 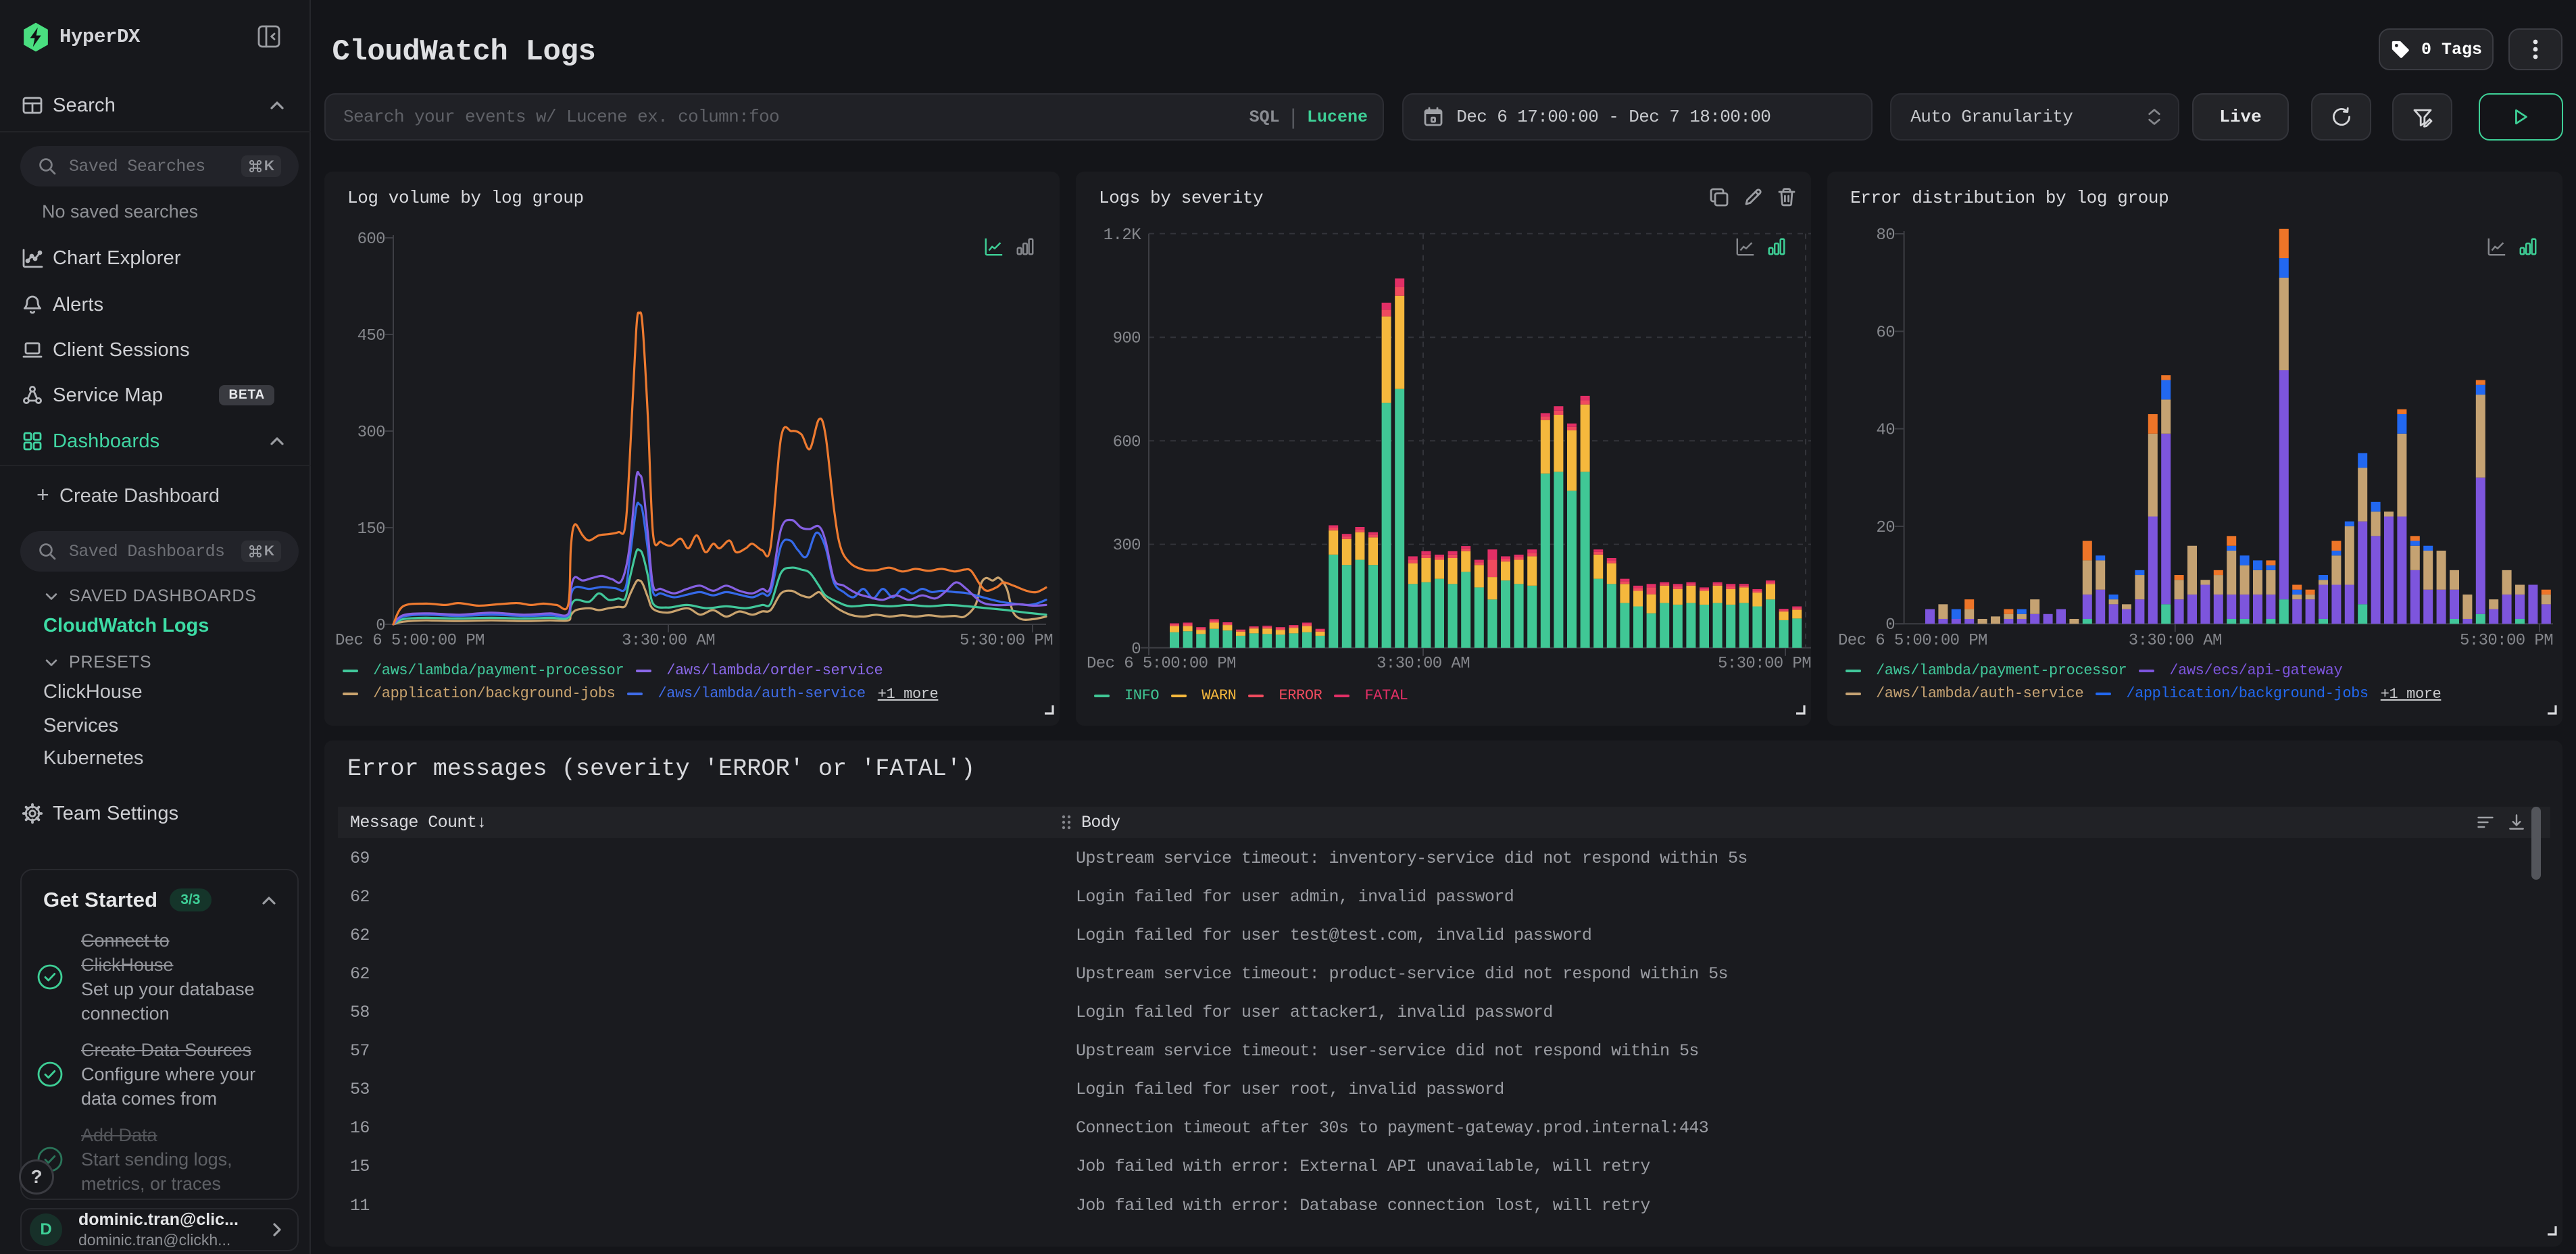 I want to click on svg-text: 60, so click(x=1886, y=333).